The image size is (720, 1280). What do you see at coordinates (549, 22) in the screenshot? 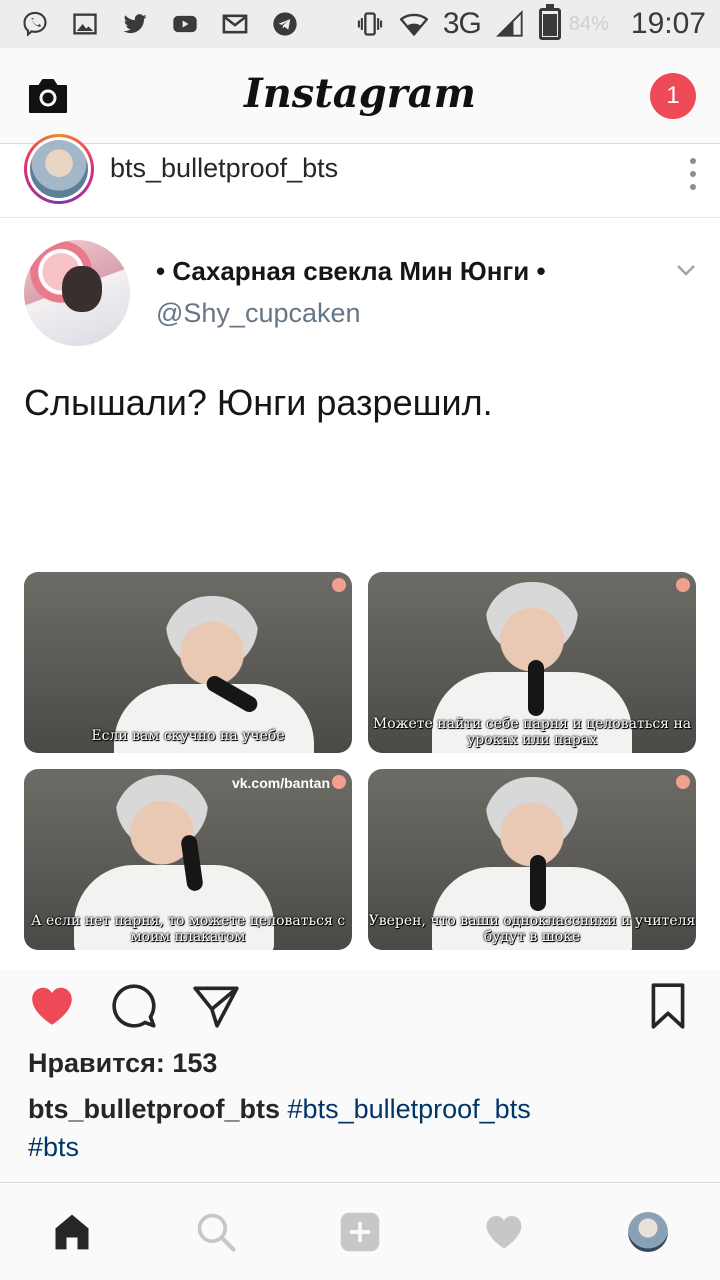
I see `battery-icon` at bounding box center [549, 22].